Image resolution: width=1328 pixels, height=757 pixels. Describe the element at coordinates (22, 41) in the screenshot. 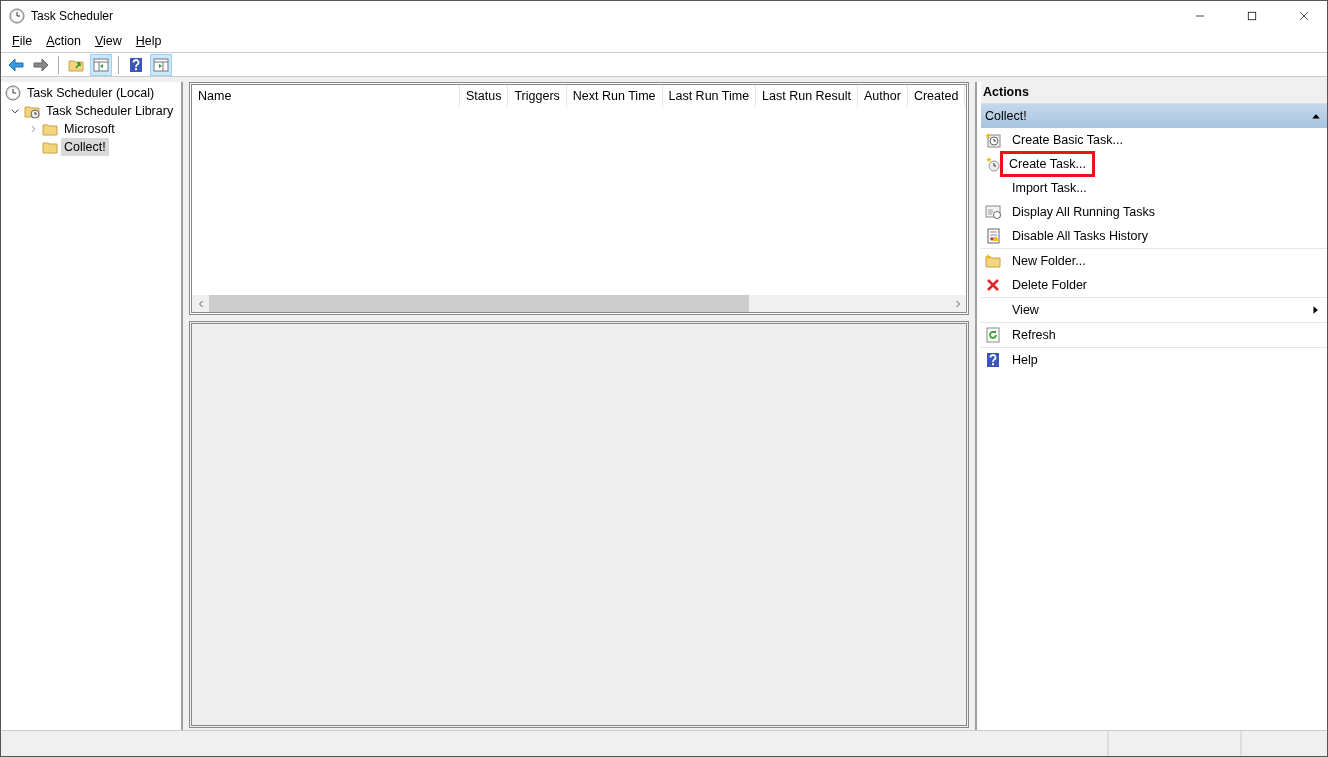

I see `menu-item: File` at that location.